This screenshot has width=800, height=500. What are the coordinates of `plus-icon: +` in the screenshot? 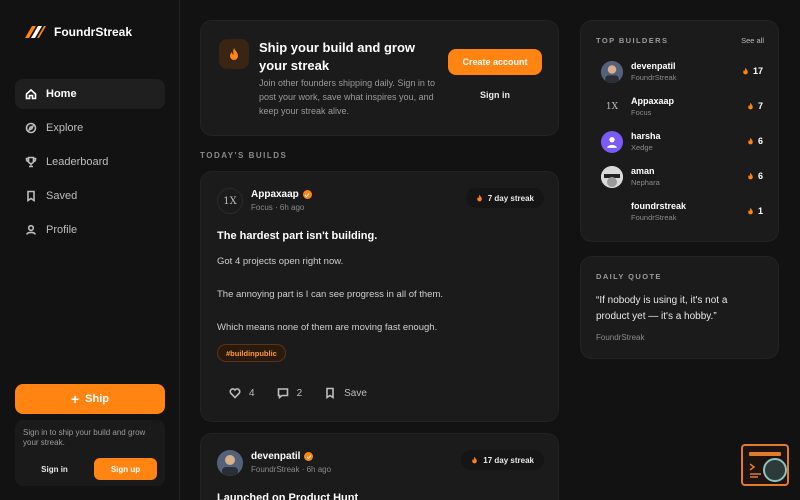 It's located at (75, 399).